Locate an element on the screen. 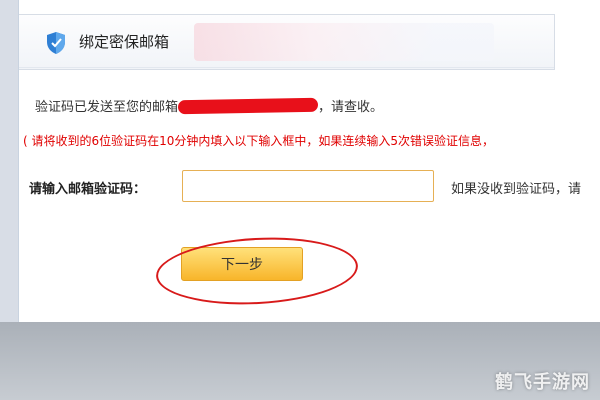  shield-icon is located at coordinates (56, 43).